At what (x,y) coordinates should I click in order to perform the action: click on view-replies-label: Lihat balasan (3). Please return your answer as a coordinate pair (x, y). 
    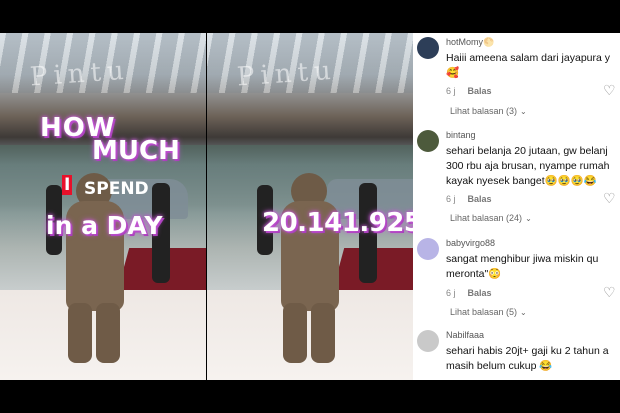
    Looking at the image, I should click on (484, 111).